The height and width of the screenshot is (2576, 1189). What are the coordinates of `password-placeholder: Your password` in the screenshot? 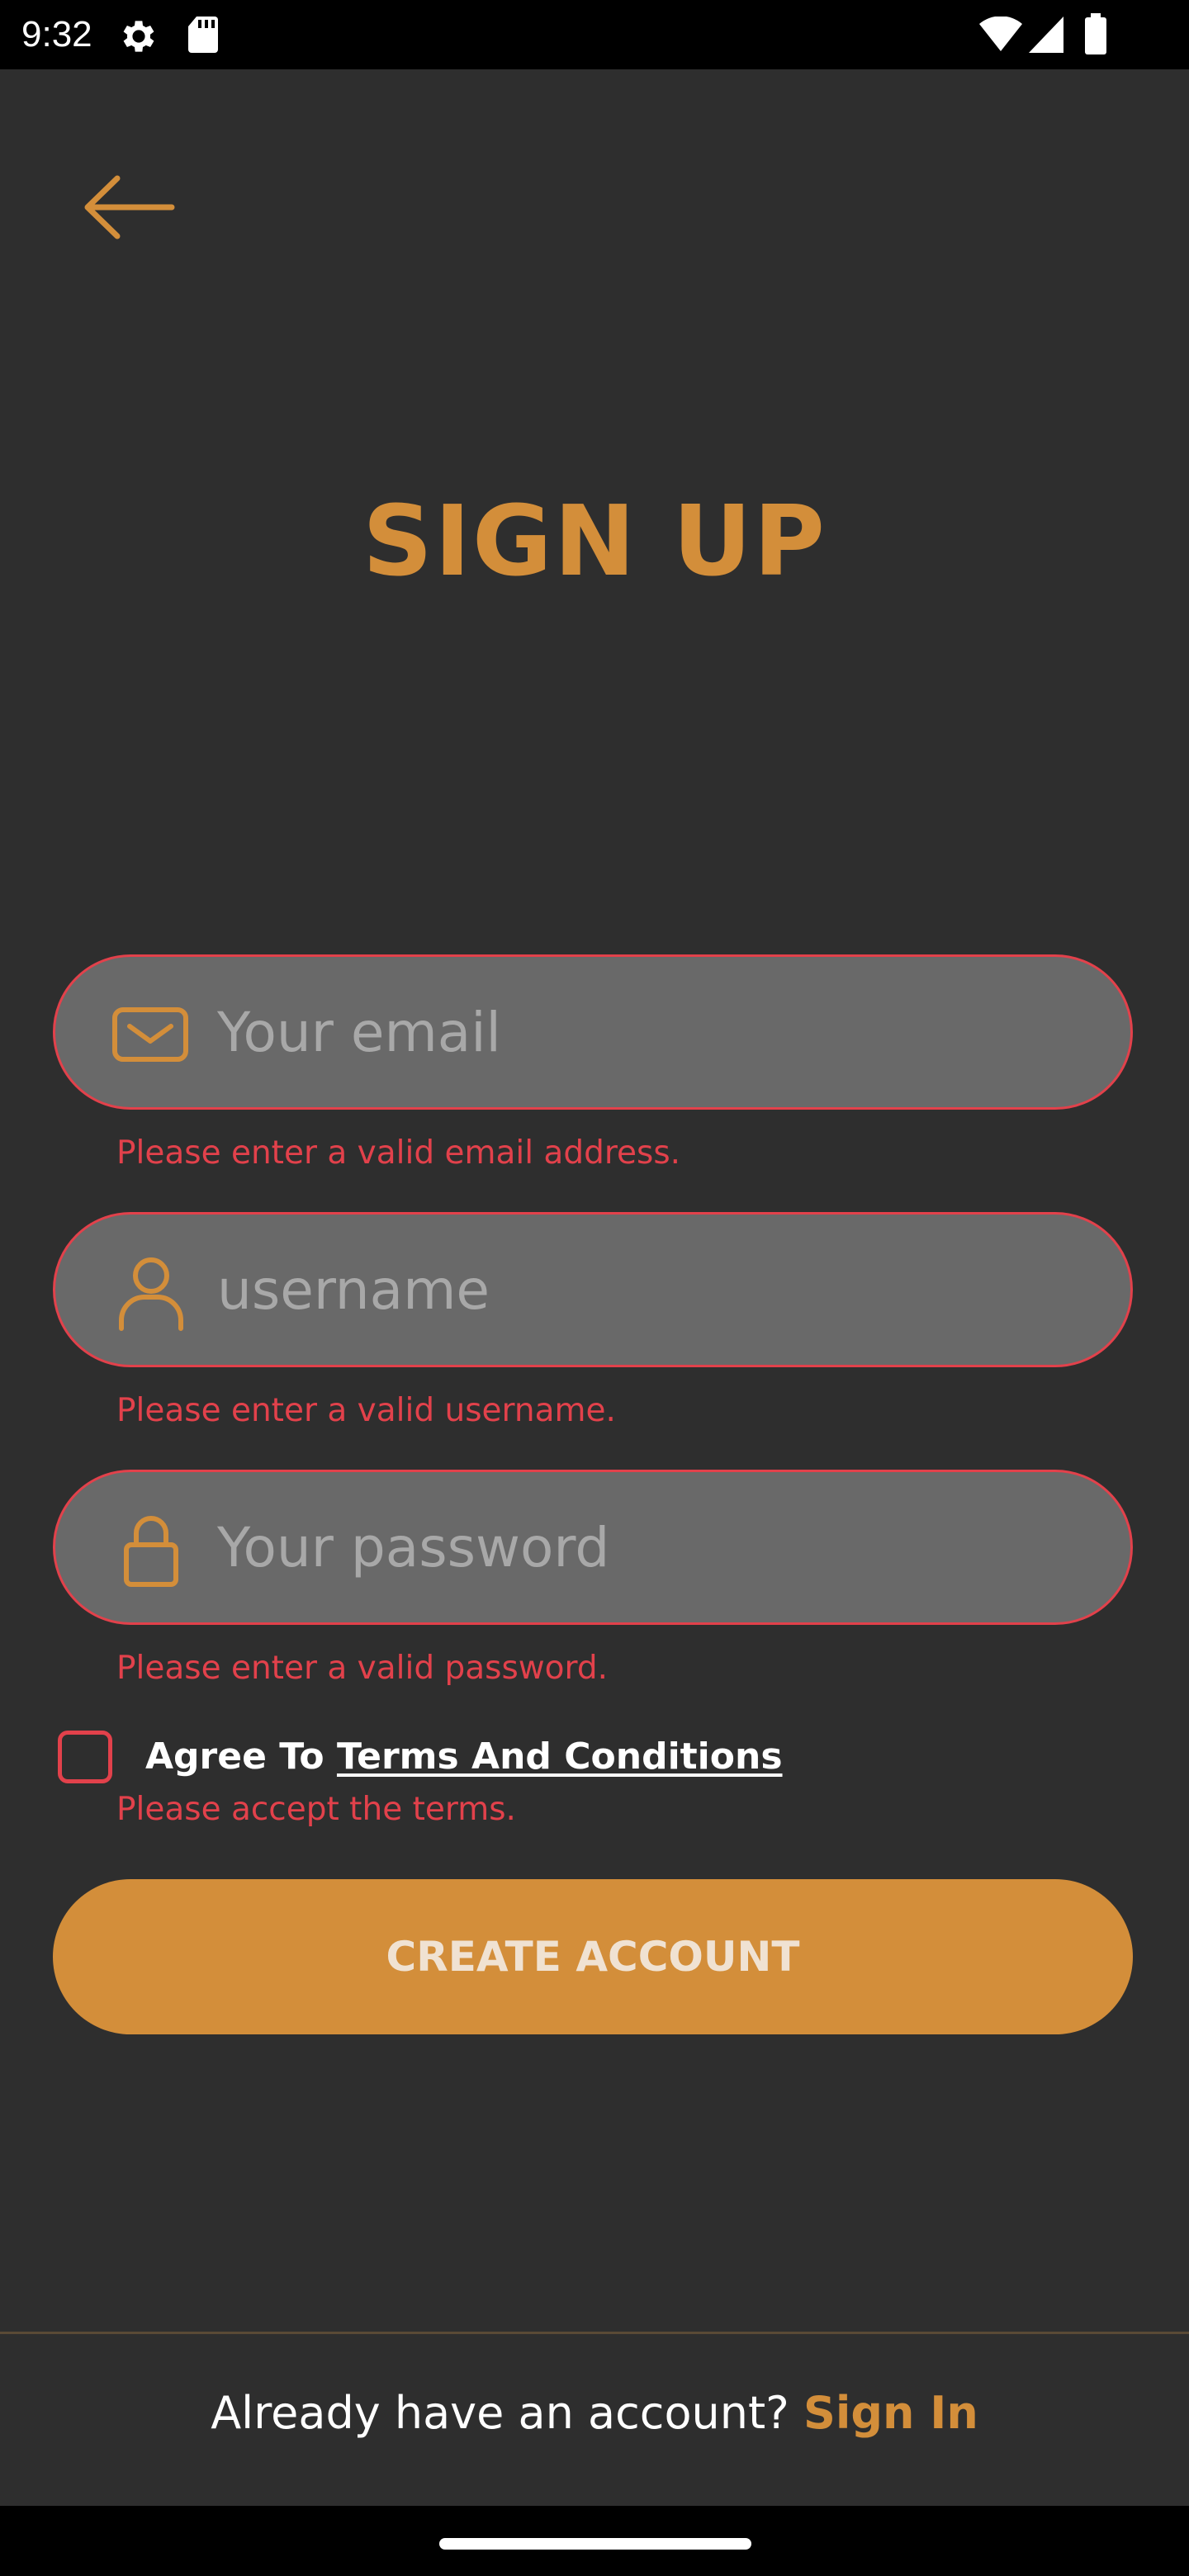 It's located at (413, 1547).